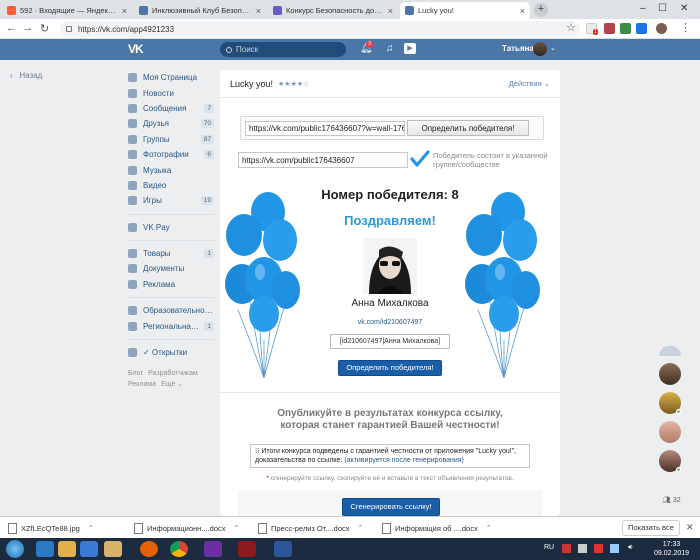 Image resolution: width=700 pixels, height=560 pixels. I want to click on window-close-icon: ✕, so click(684, 8).